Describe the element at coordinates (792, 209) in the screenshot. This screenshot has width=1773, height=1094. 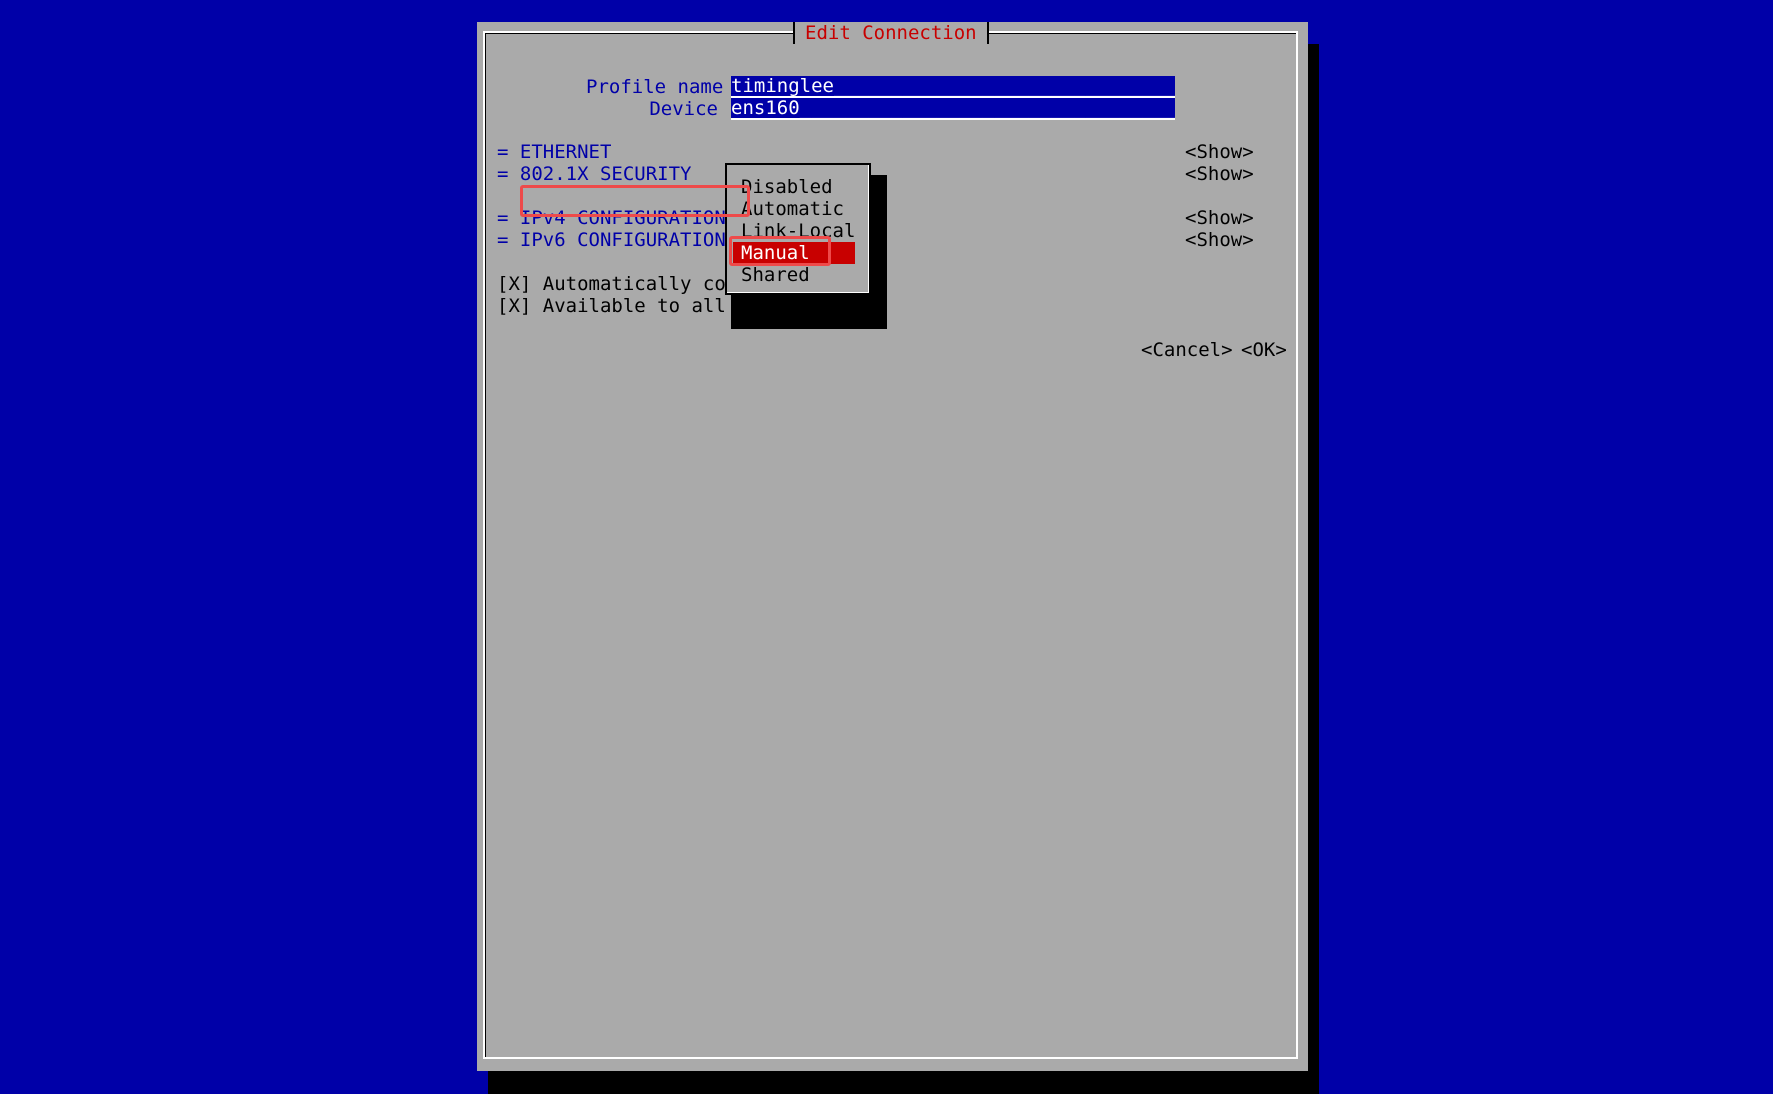
I see `dropdown-item-automatic: Automatic` at that location.